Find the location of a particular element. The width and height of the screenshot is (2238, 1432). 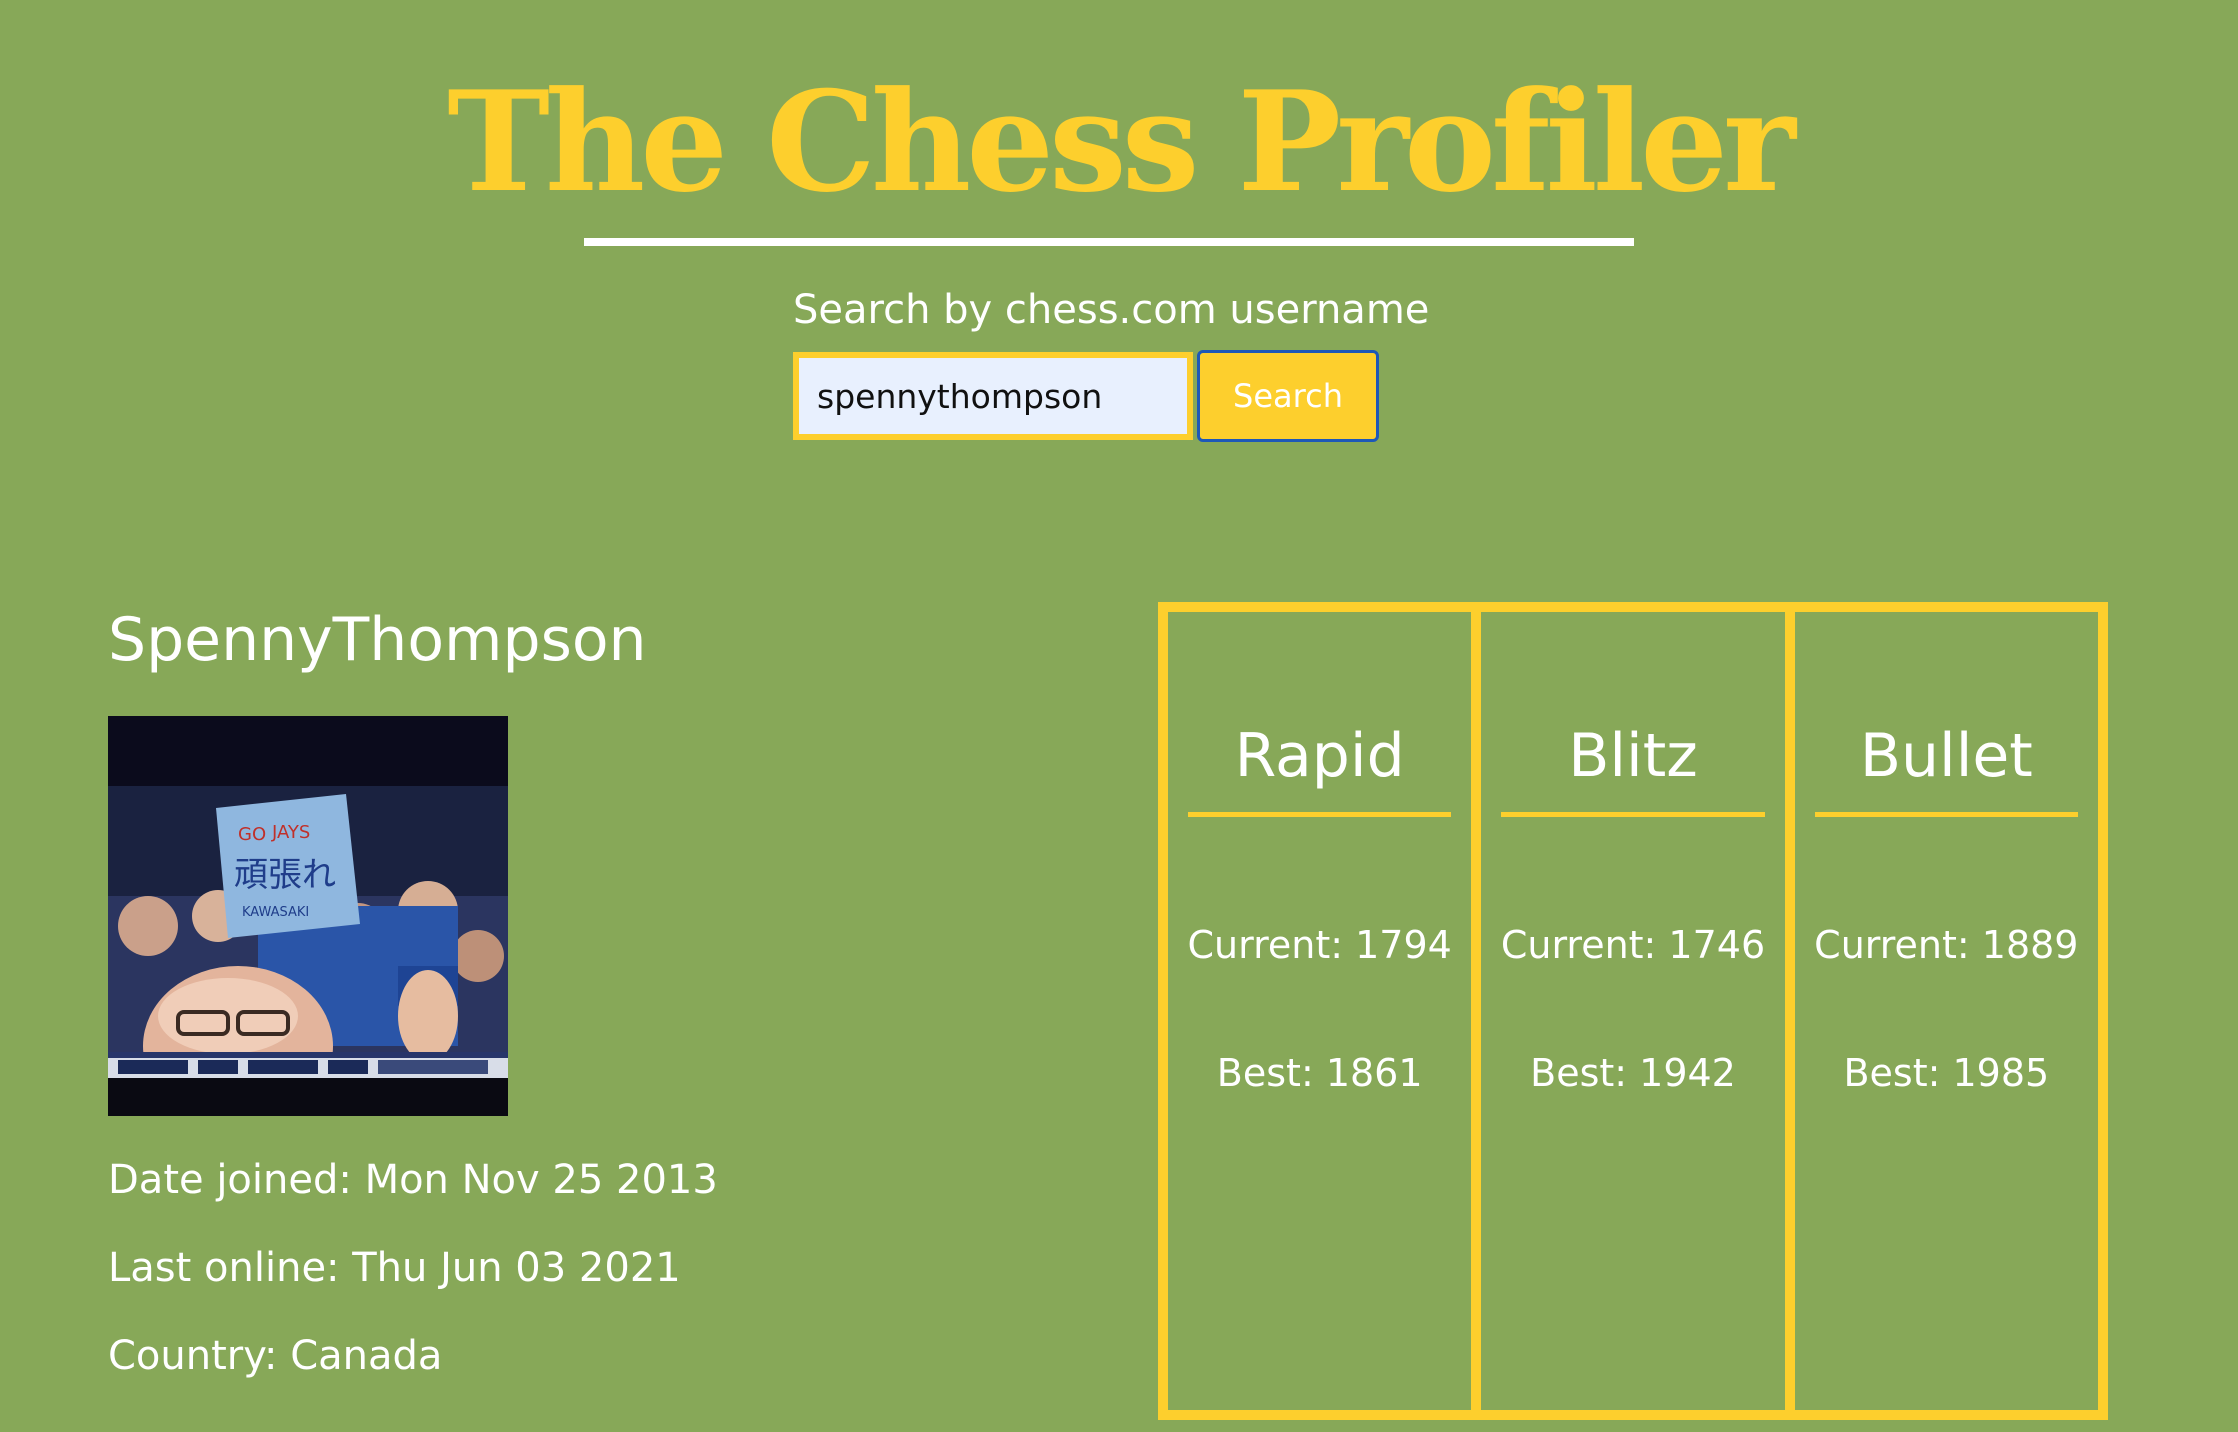

rating-title: Blitz is located at coordinates (1633, 756).